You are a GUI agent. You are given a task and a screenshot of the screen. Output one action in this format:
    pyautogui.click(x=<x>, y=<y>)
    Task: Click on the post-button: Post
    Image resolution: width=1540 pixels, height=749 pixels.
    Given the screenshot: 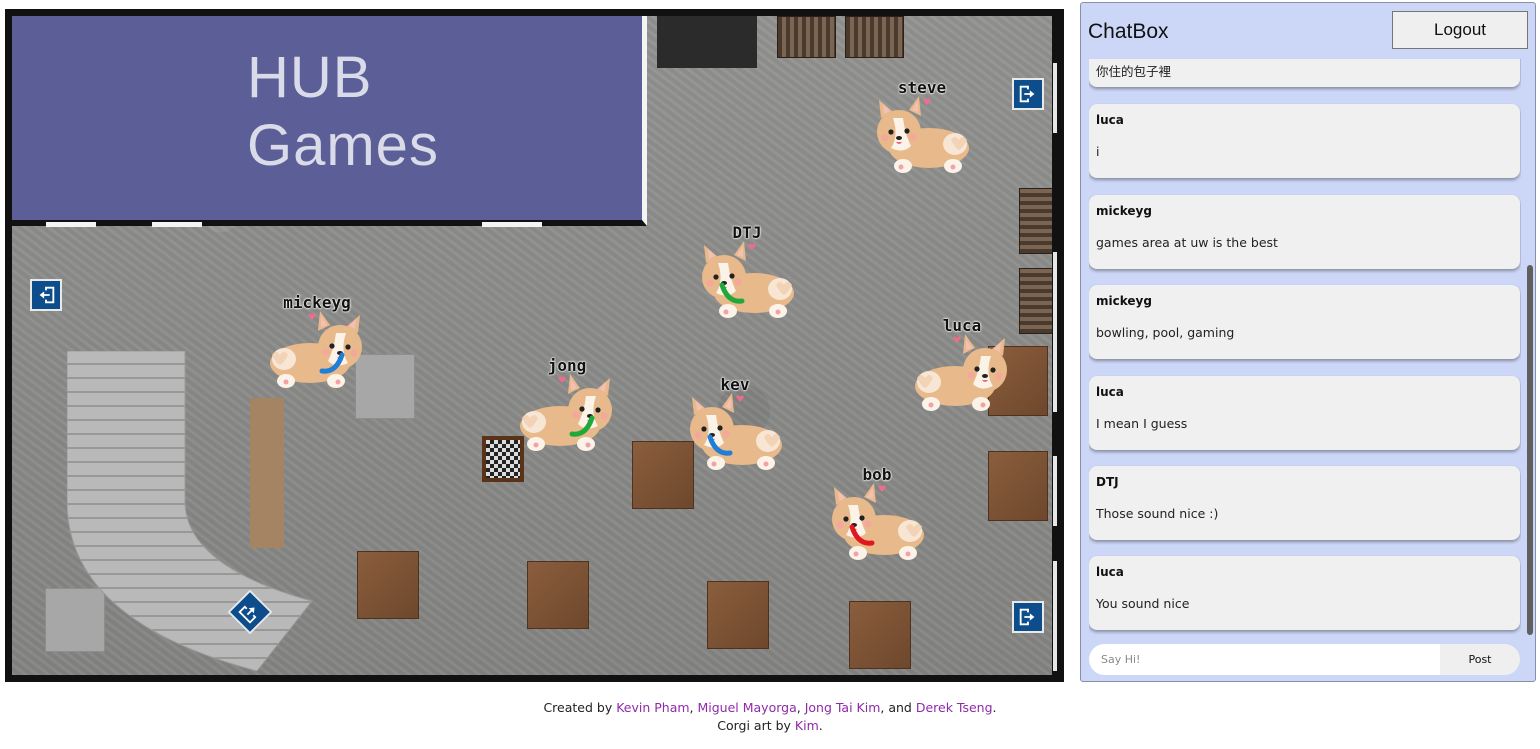 What is the action you would take?
    pyautogui.click(x=1480, y=659)
    